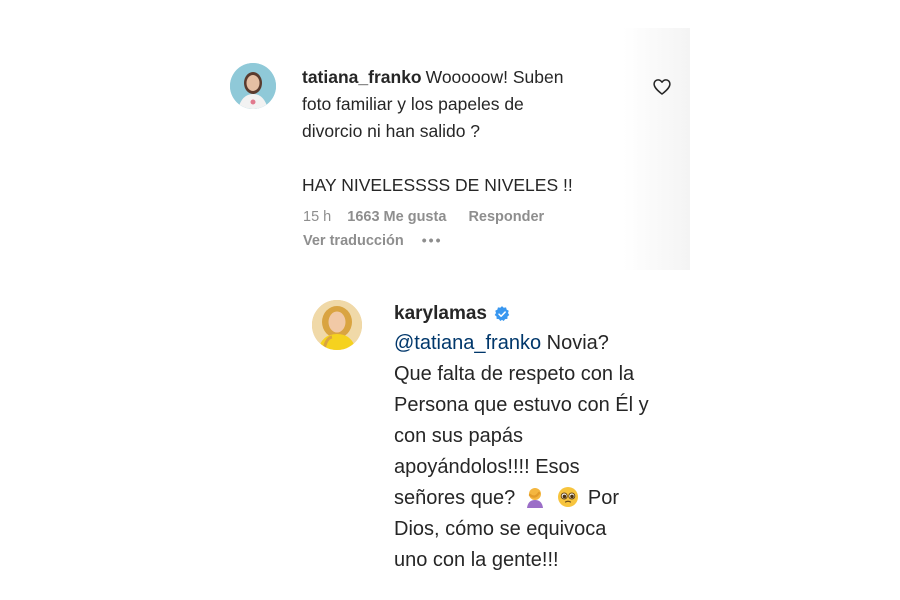 Image resolution: width=900 pixels, height=600 pixels. Describe the element at coordinates (437, 185) in the screenshot. I see `comment-line-5: HAY NIVELESSSS DE NIVELES !!` at that location.